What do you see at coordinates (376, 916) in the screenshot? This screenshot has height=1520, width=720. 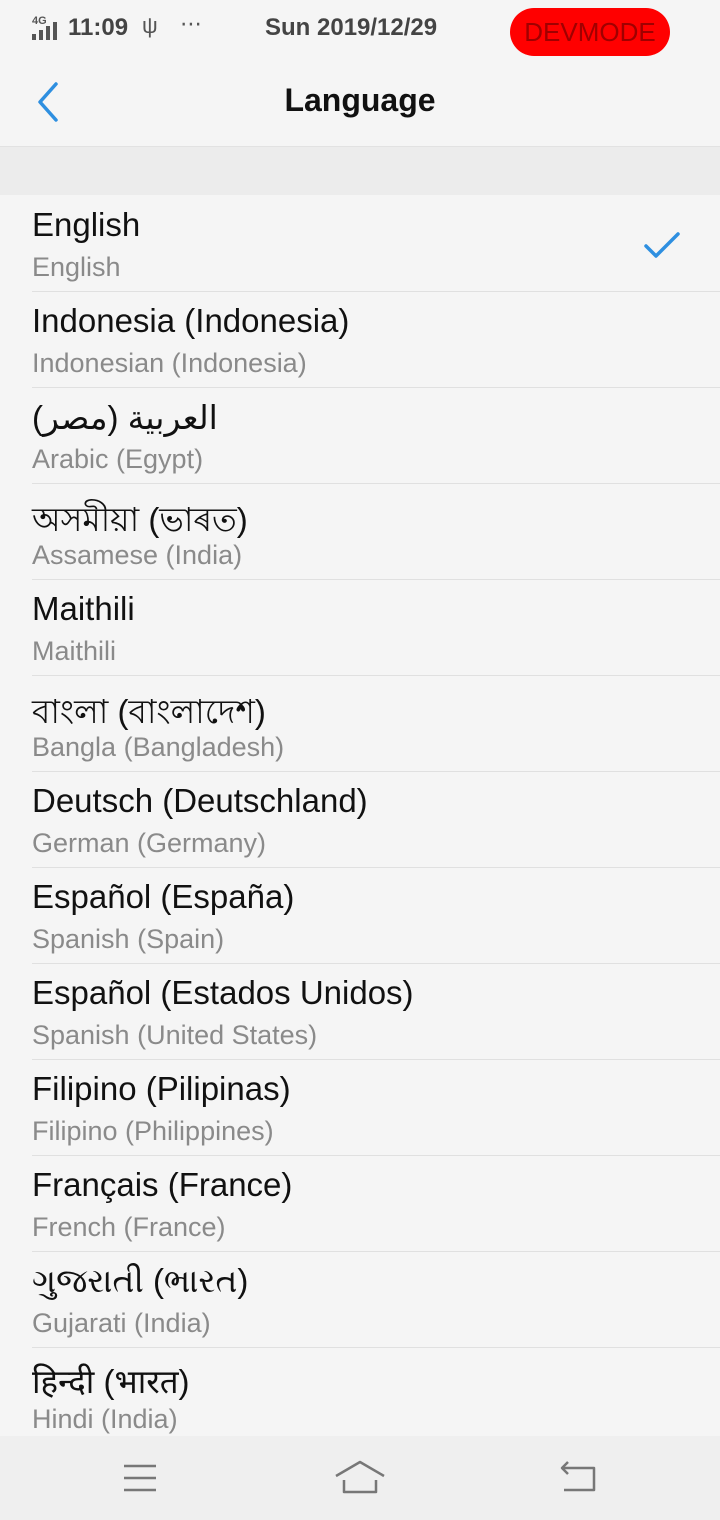 I see `language-item-spanish-spain: Español (España) Spanish (Spain)` at bounding box center [376, 916].